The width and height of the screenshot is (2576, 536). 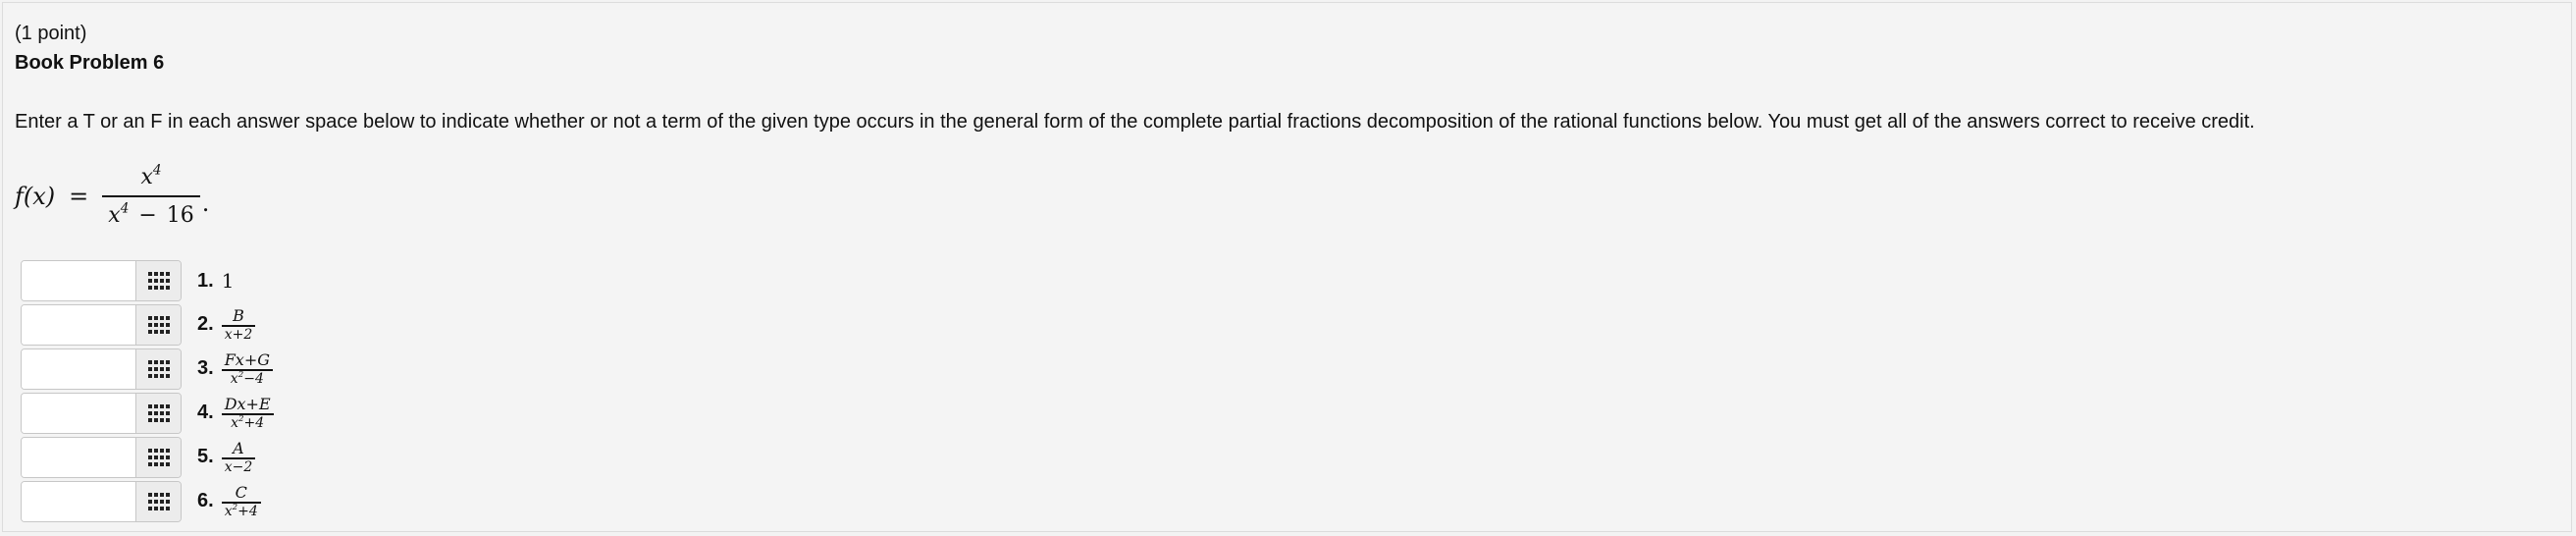 What do you see at coordinates (238, 457) in the screenshot?
I see `answer-term-5: A x−2` at bounding box center [238, 457].